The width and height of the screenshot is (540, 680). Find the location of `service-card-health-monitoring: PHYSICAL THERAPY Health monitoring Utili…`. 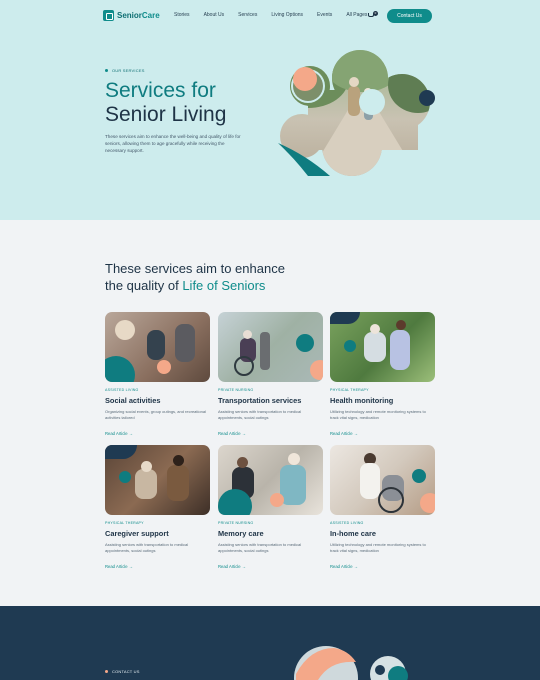

service-card-health-monitoring: PHYSICAL THERAPY Health monitoring Utili… is located at coordinates (382, 374).